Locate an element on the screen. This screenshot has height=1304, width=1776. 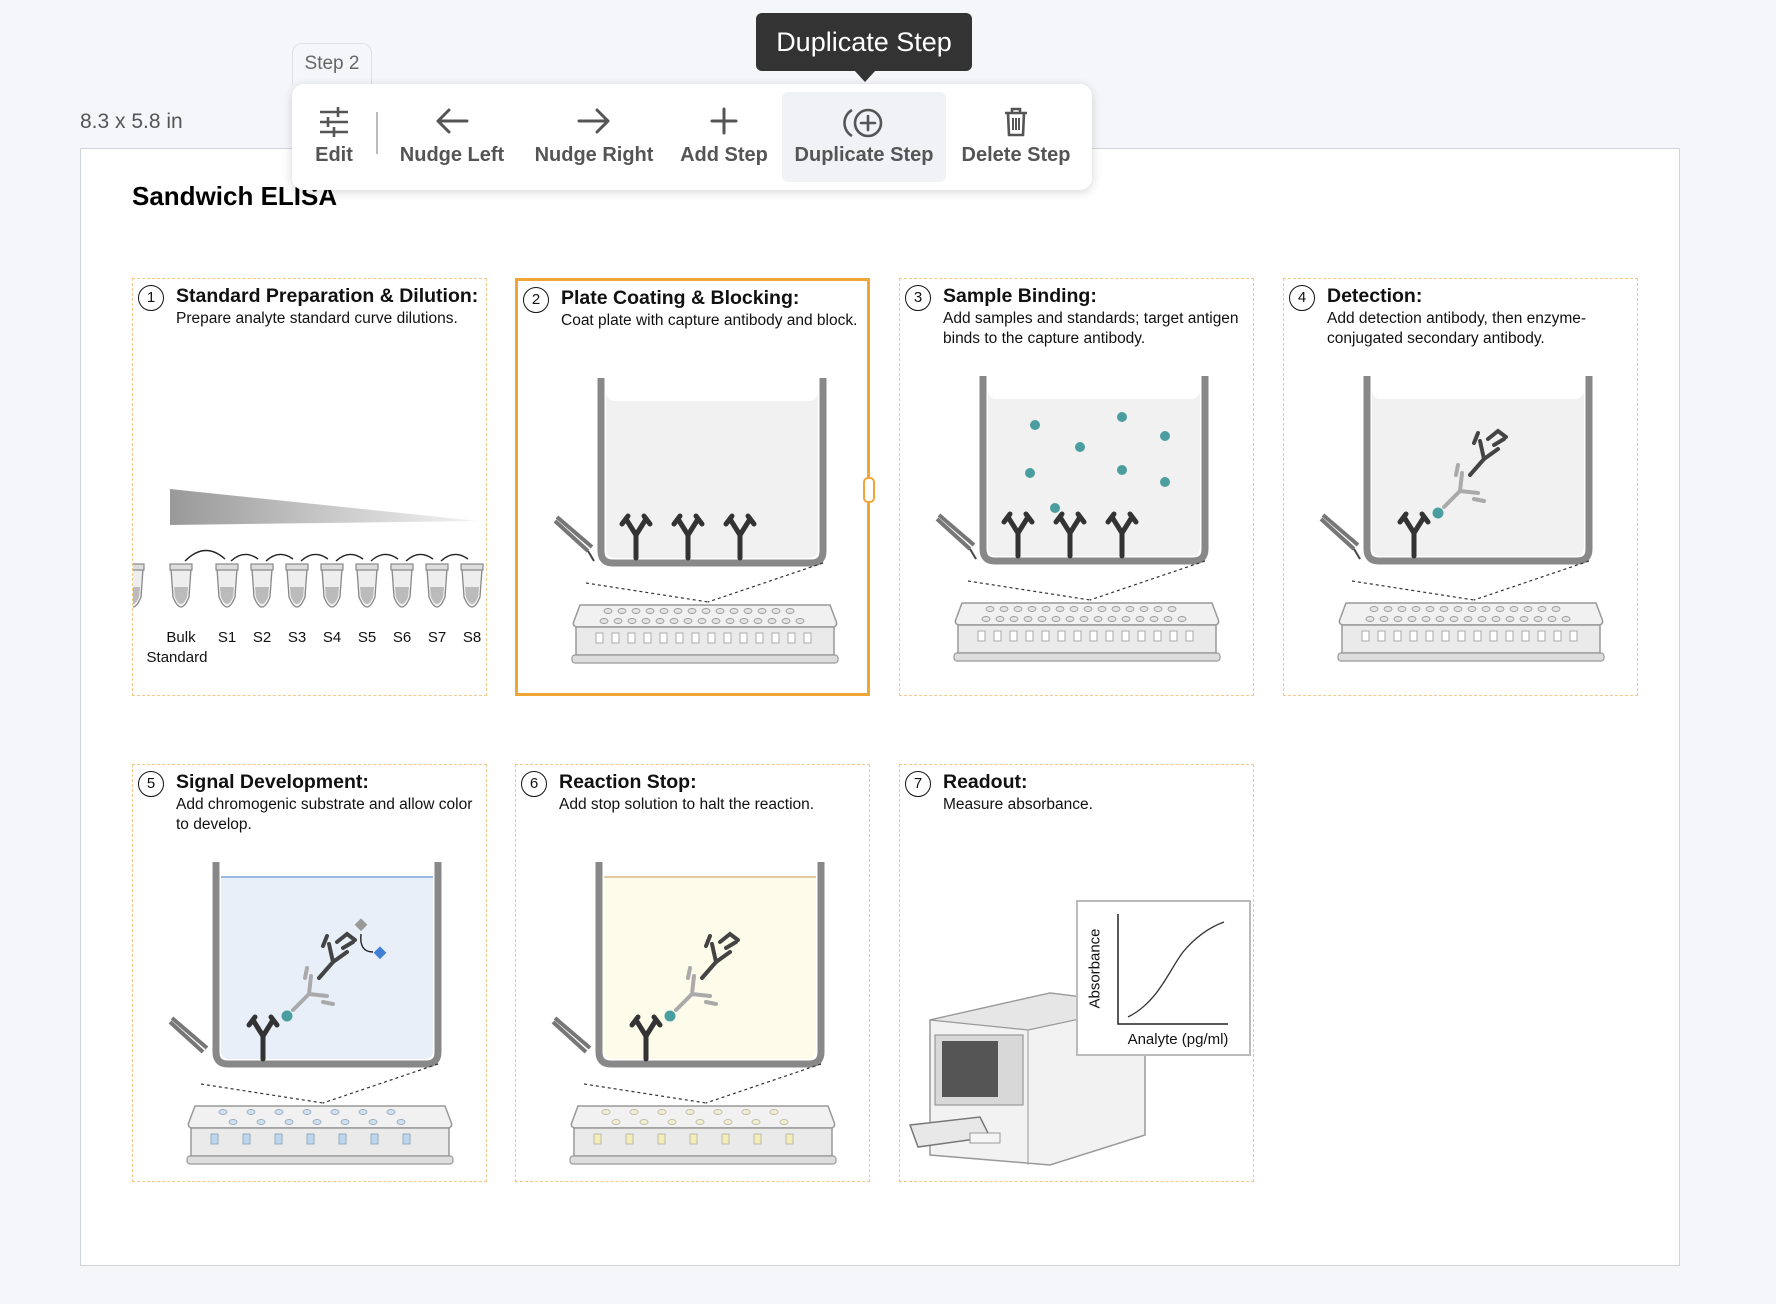
tube-label: S5 is located at coordinates (367, 637).